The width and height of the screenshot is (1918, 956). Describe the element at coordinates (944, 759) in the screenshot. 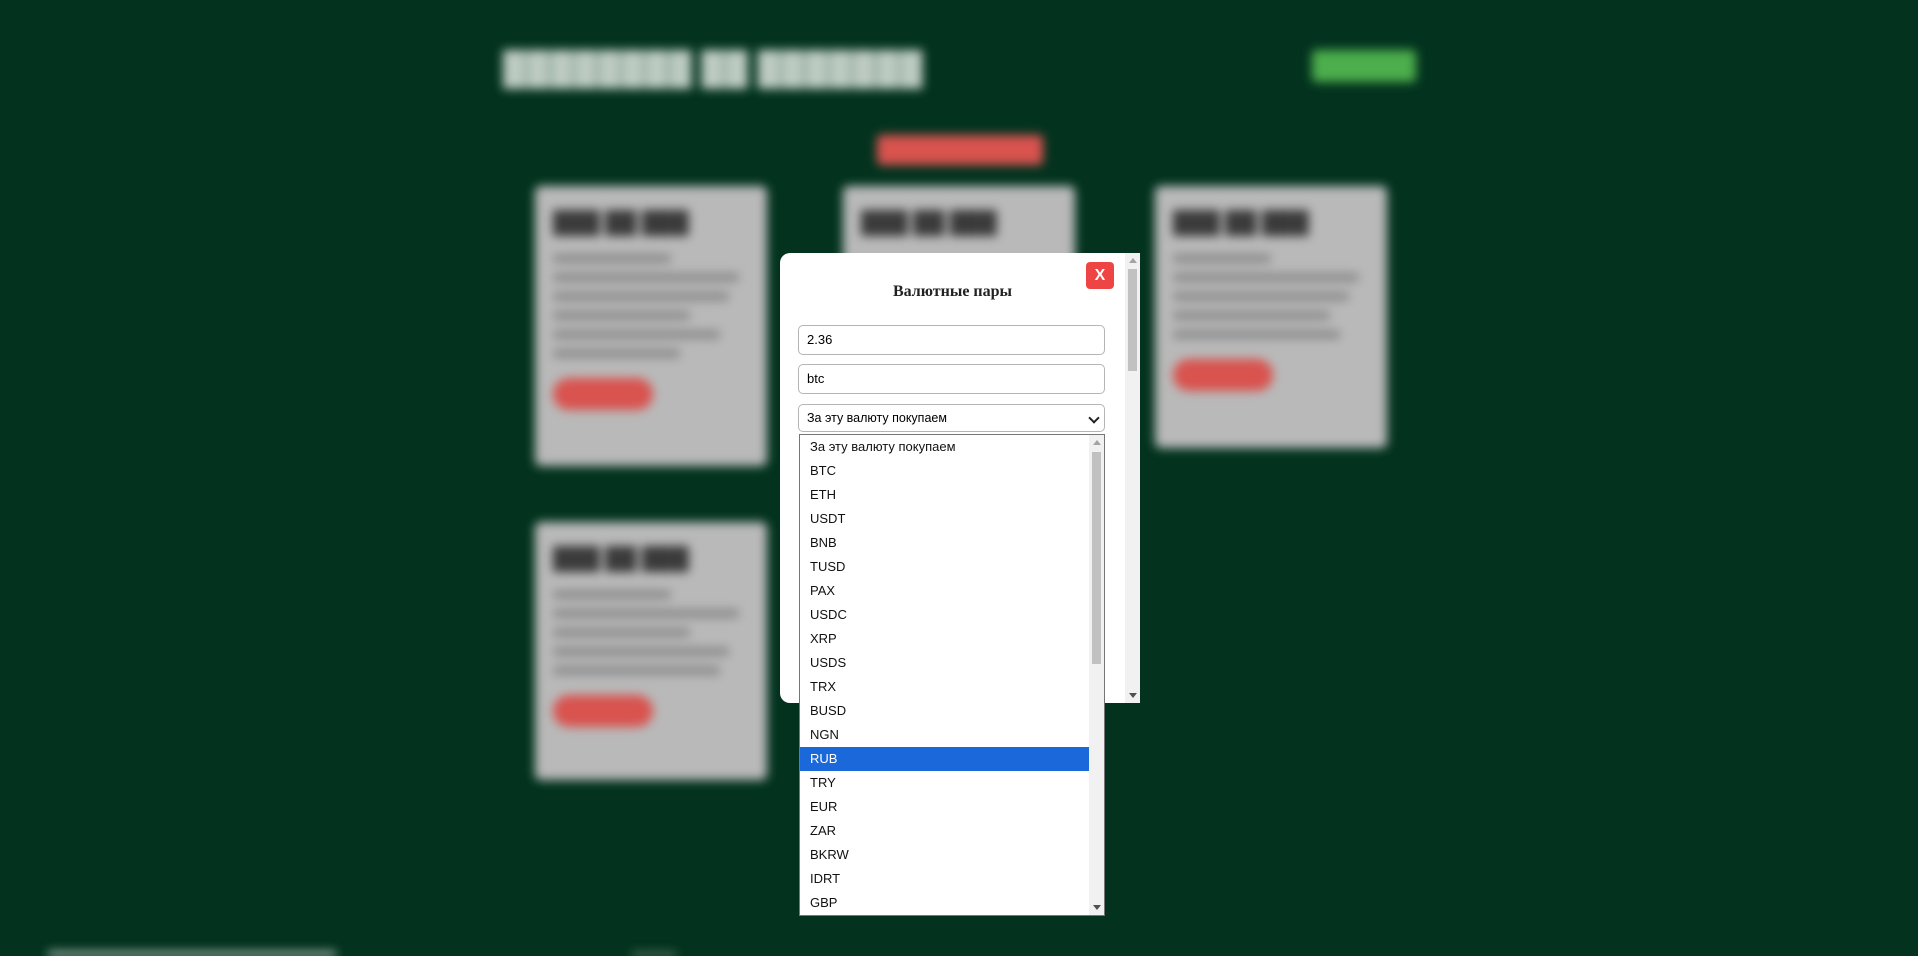

I see `dropdown-option: RUB` at that location.